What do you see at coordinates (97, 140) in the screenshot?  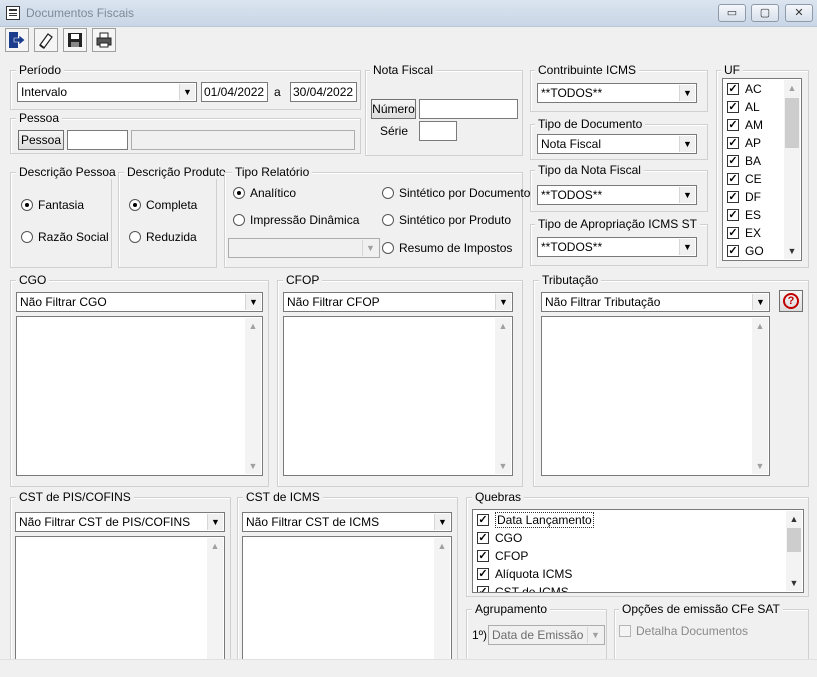 I see `pessoa-code-field` at bounding box center [97, 140].